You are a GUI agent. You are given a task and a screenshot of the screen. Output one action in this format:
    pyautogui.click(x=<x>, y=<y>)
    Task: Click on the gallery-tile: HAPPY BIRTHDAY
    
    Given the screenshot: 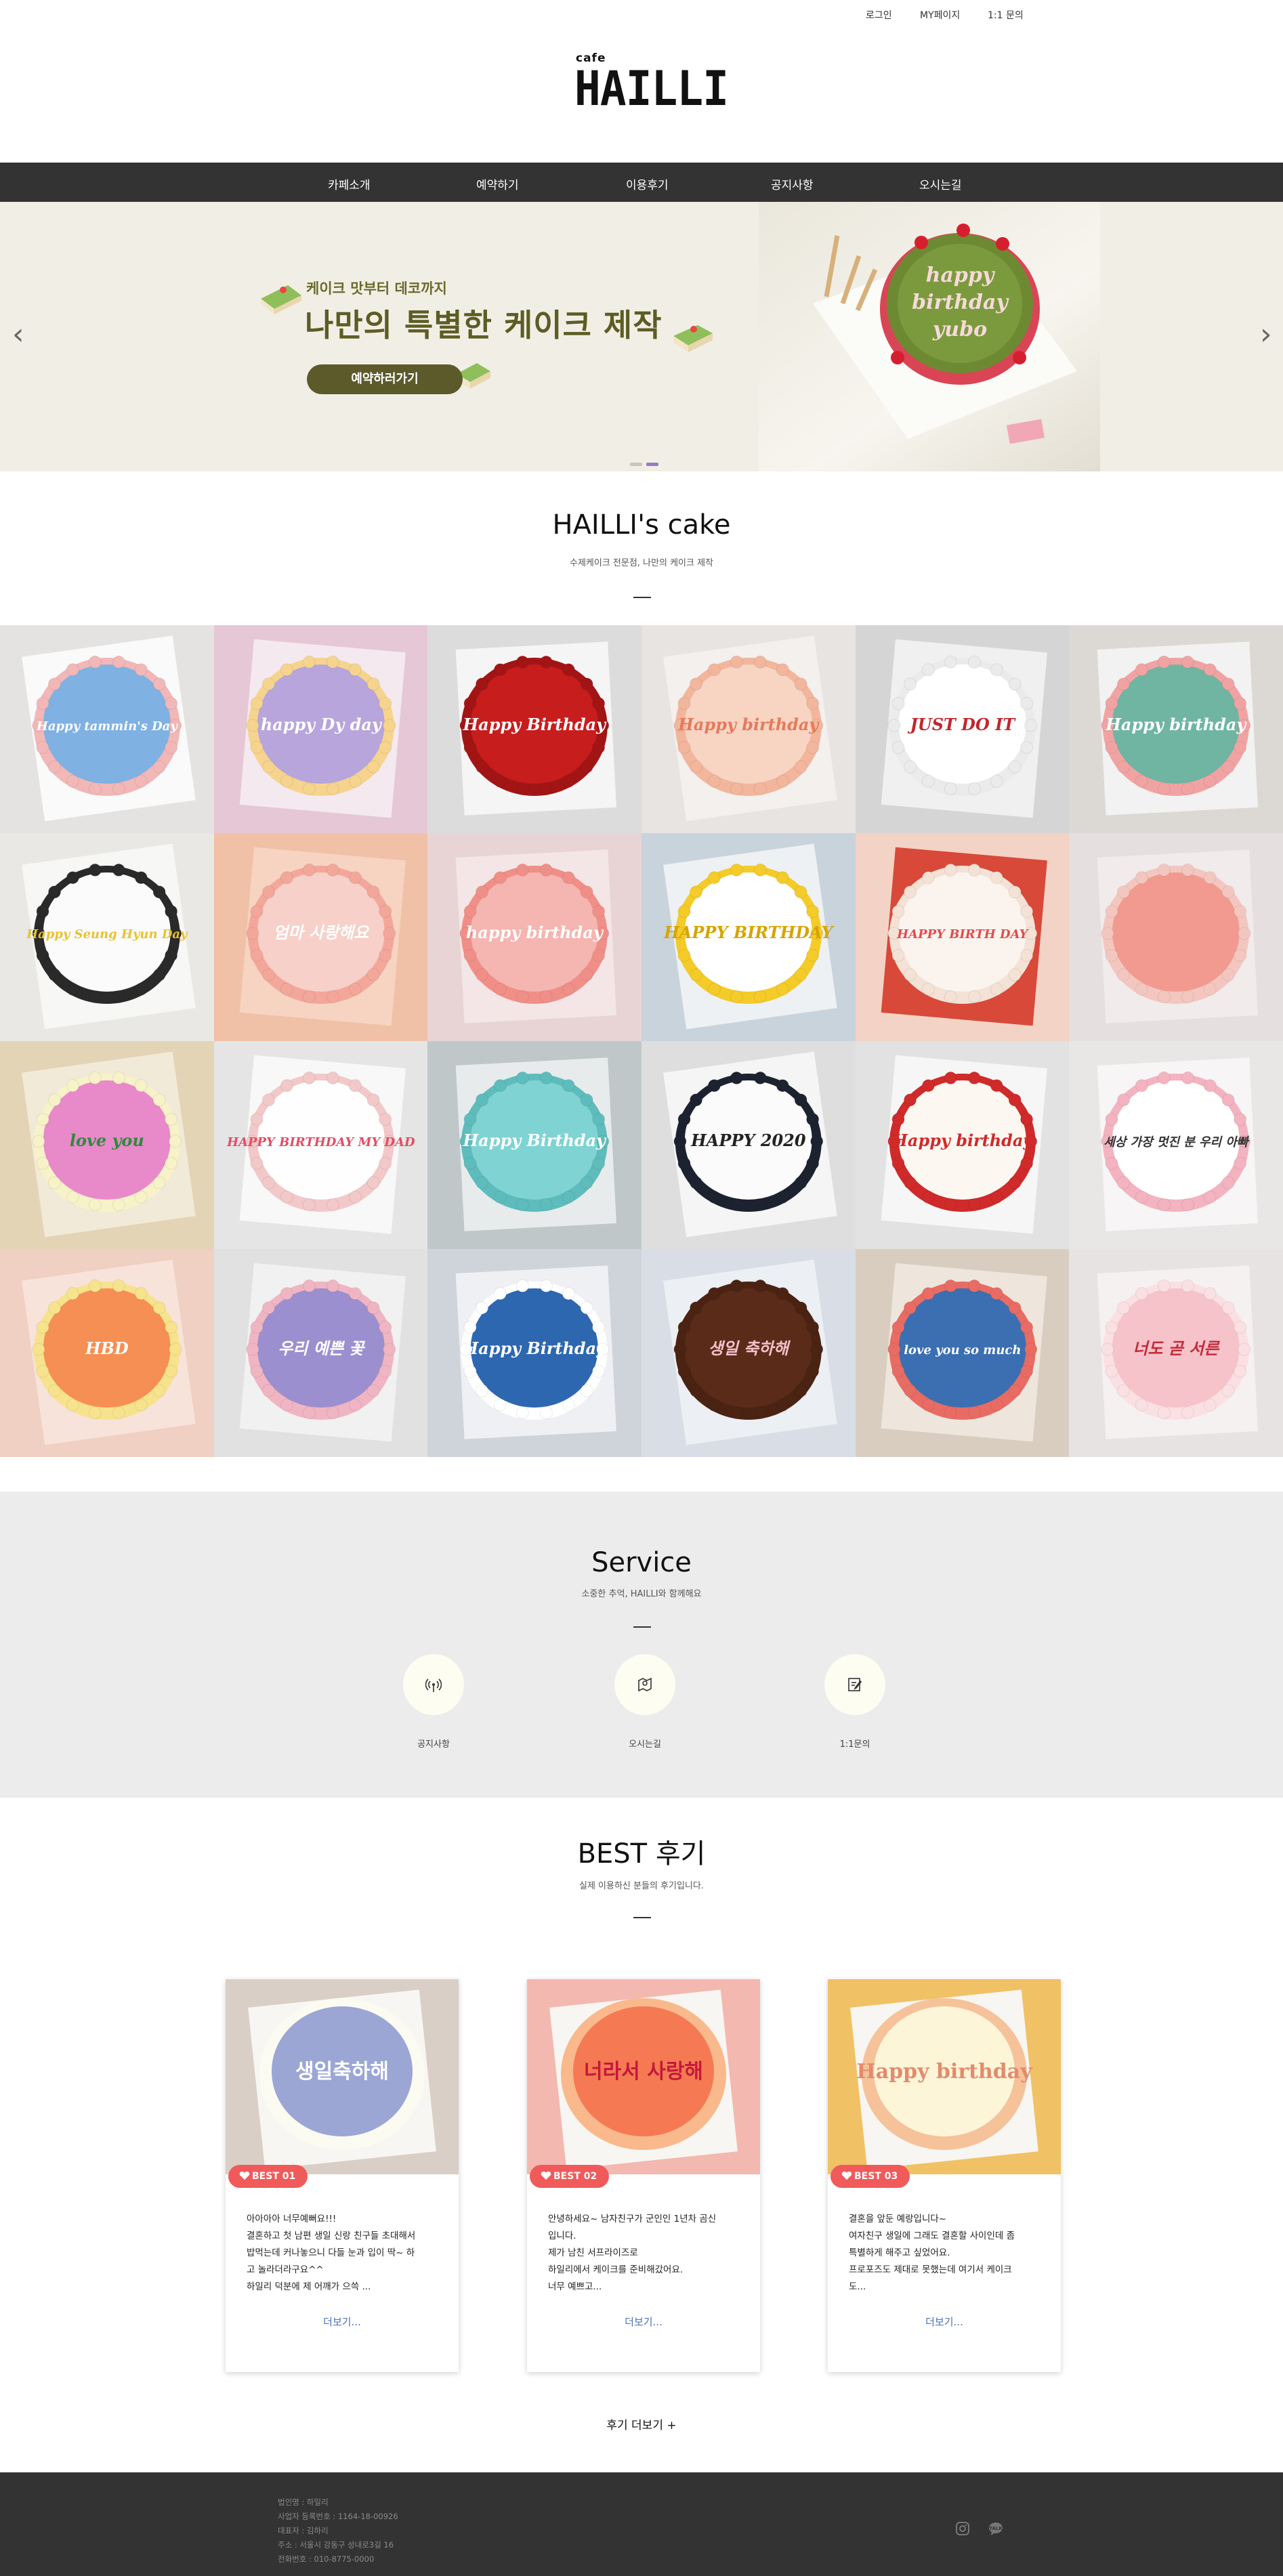 What is the action you would take?
    pyautogui.click(x=748, y=937)
    